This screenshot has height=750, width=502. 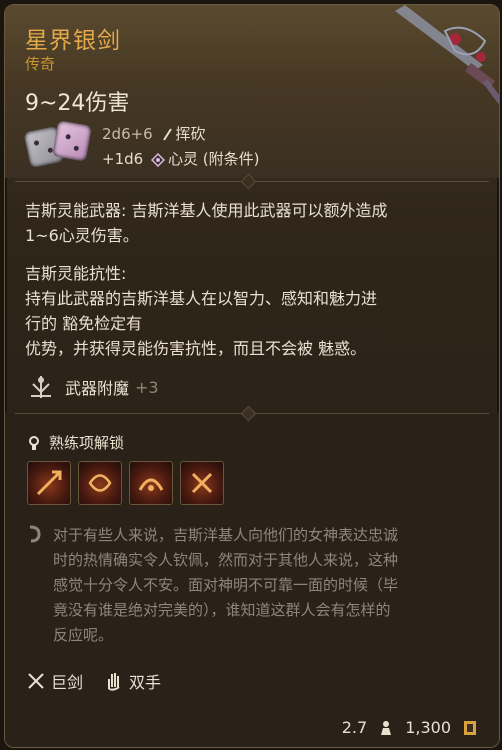 What do you see at coordinates (41, 387) in the screenshot?
I see `enchantment-icon` at bounding box center [41, 387].